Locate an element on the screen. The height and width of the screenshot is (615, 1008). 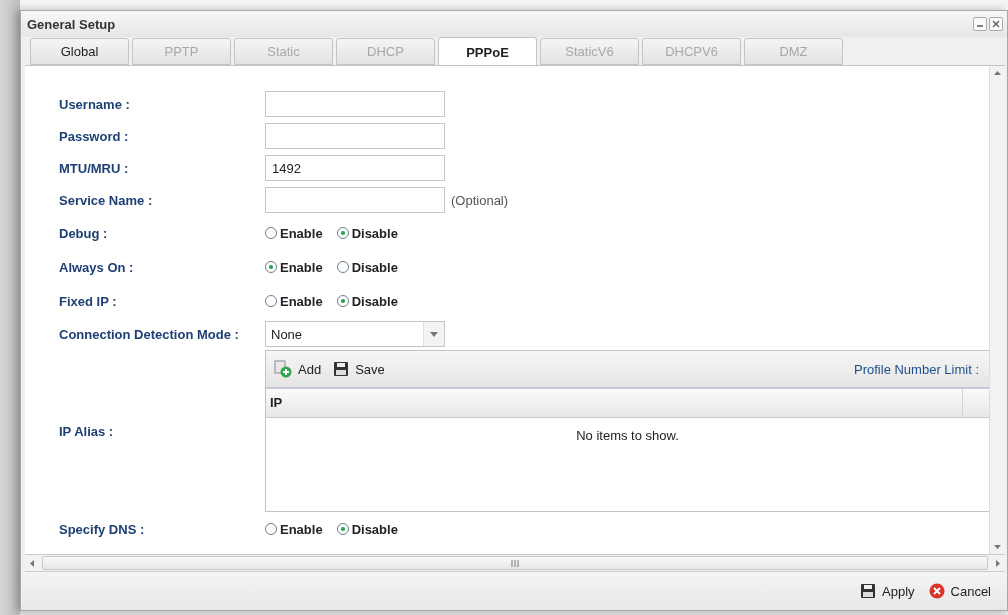
field-label: Always On : is located at coordinates (97, 267).